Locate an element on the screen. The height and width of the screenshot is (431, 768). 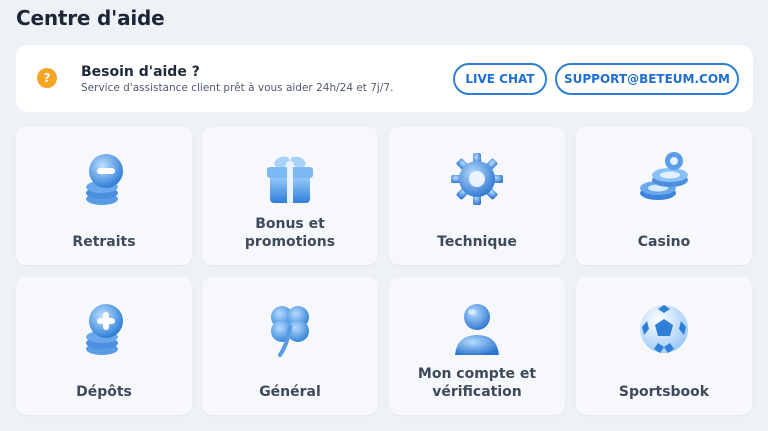
coin-minus-icon is located at coordinates (104, 179).